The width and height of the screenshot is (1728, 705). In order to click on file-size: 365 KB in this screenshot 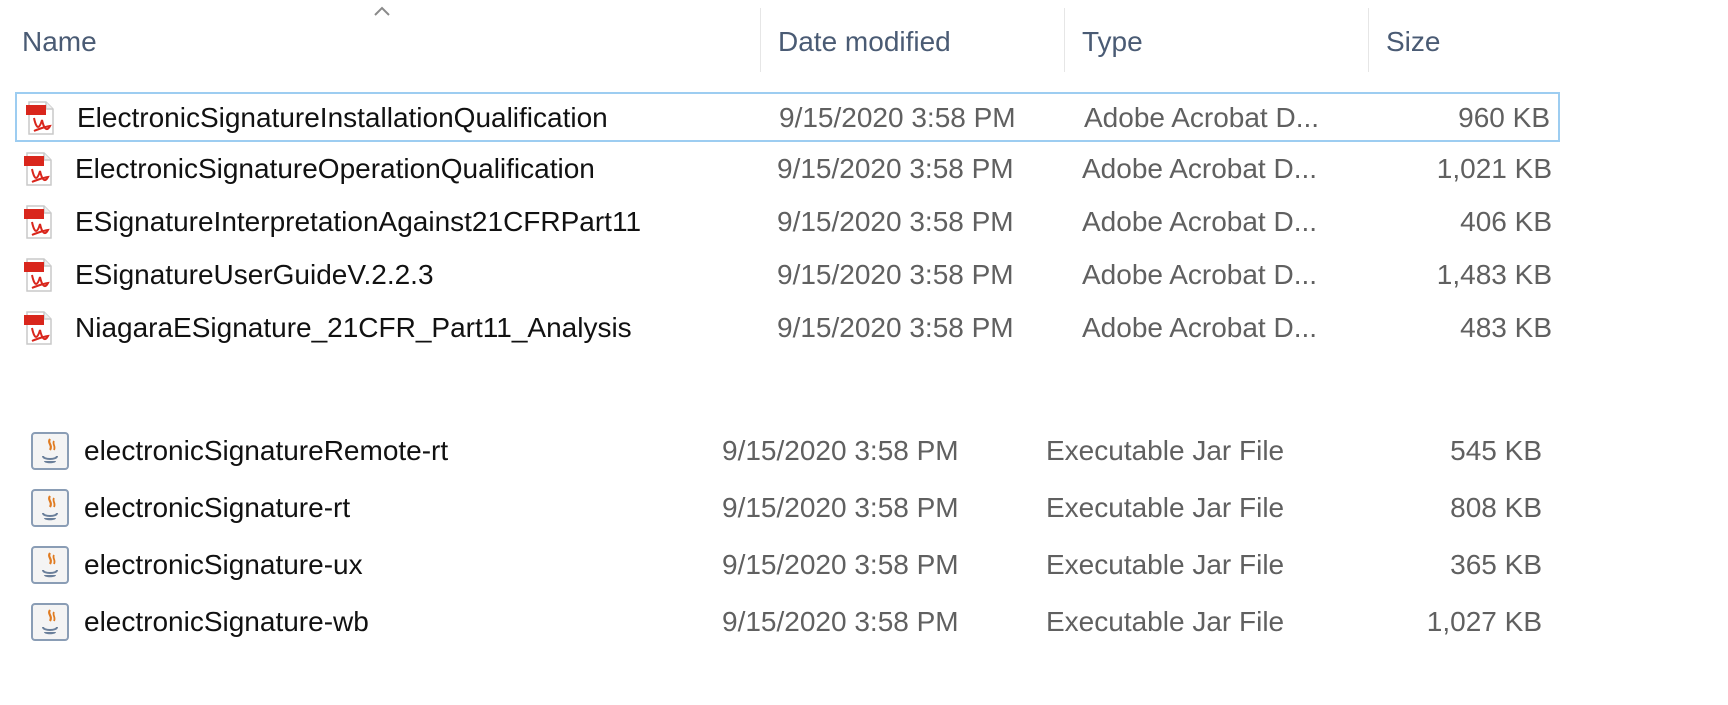, I will do `click(1496, 564)`.